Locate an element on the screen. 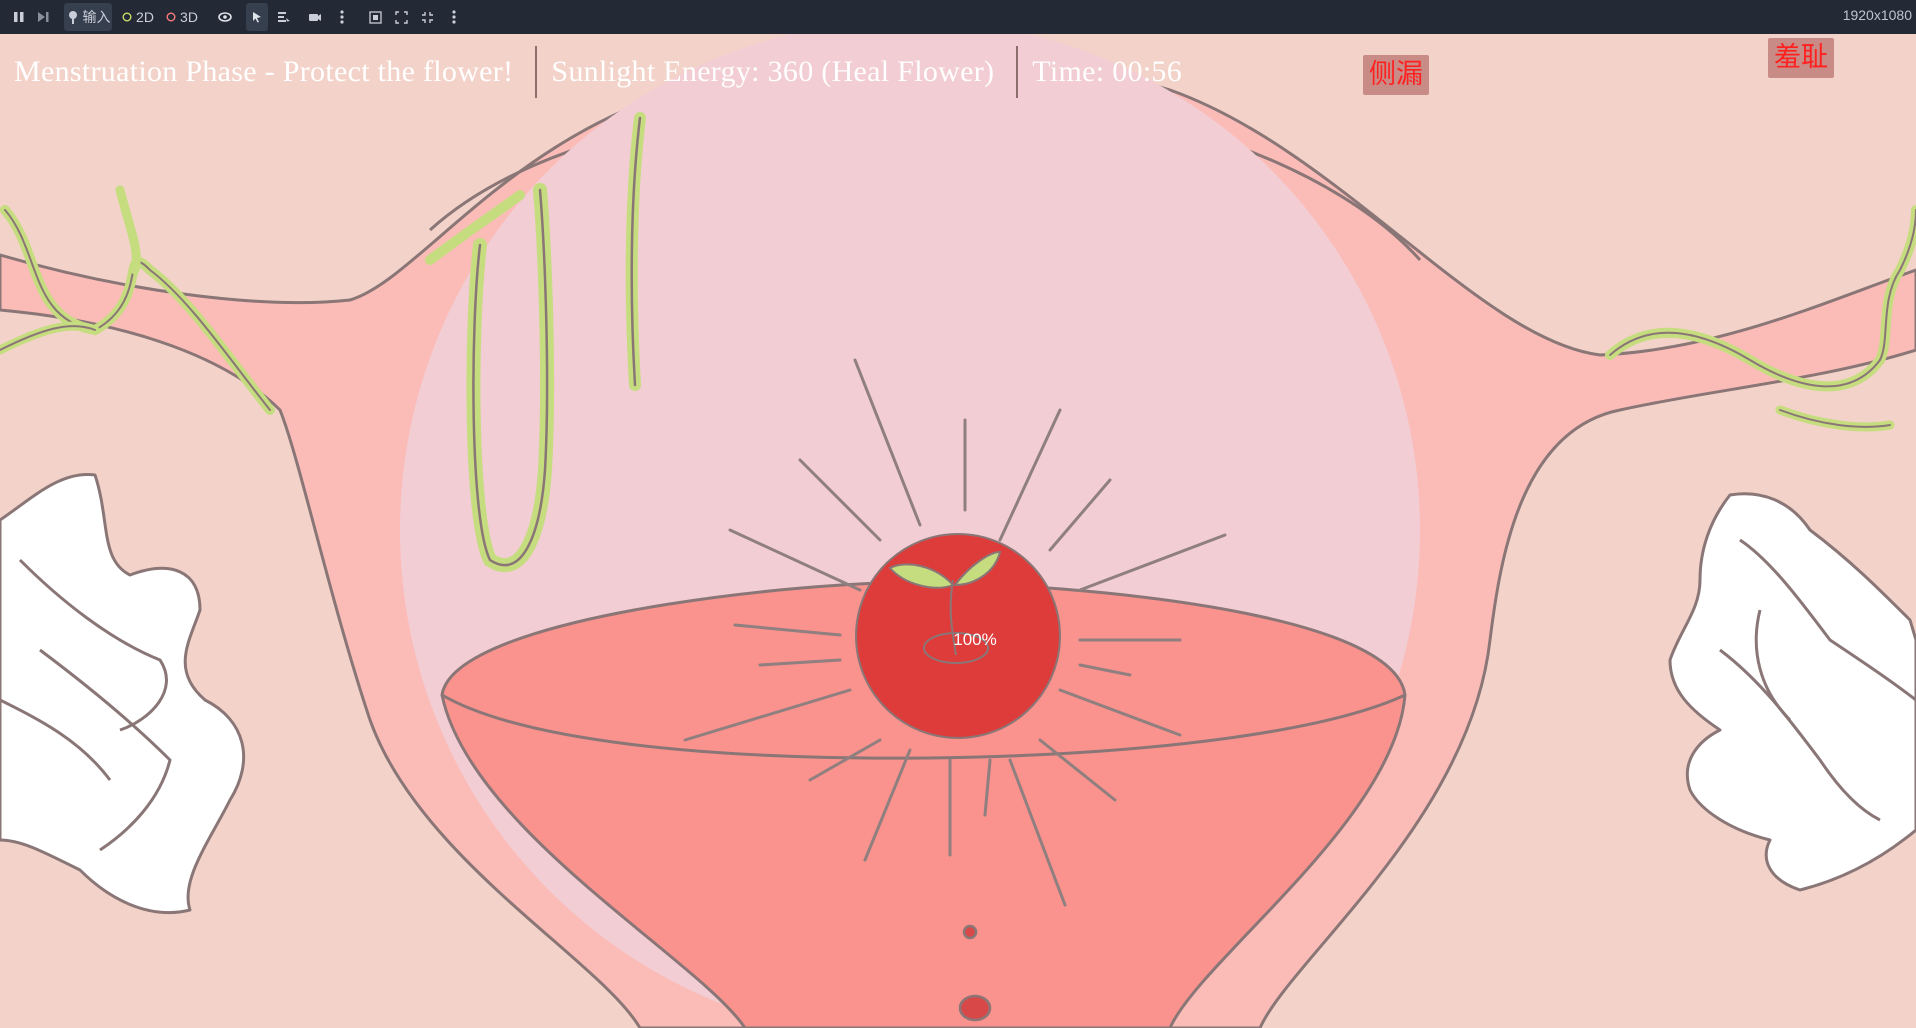 The height and width of the screenshot is (1028, 1916). input-button: 输入 is located at coordinates (88, 17).